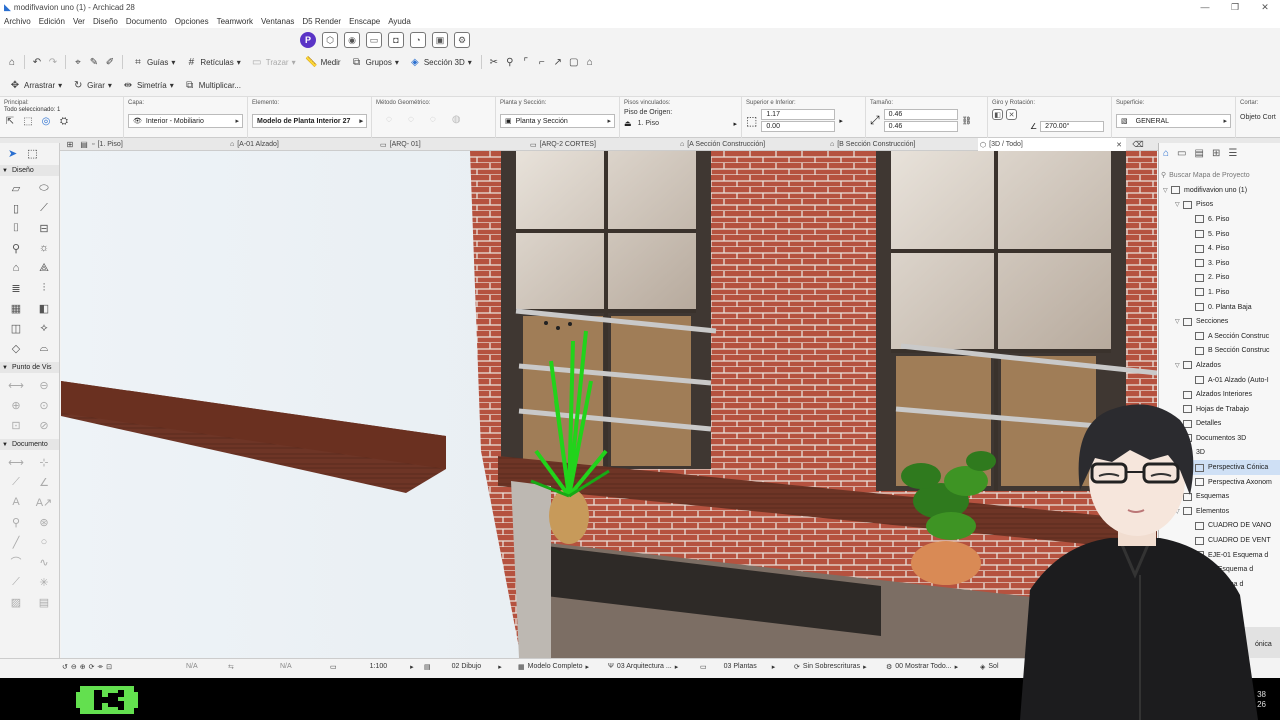 The image size is (1280, 720). What do you see at coordinates (375, 62) in the screenshot?
I see `groups-button: ⧉ Grupos ▾` at bounding box center [375, 62].